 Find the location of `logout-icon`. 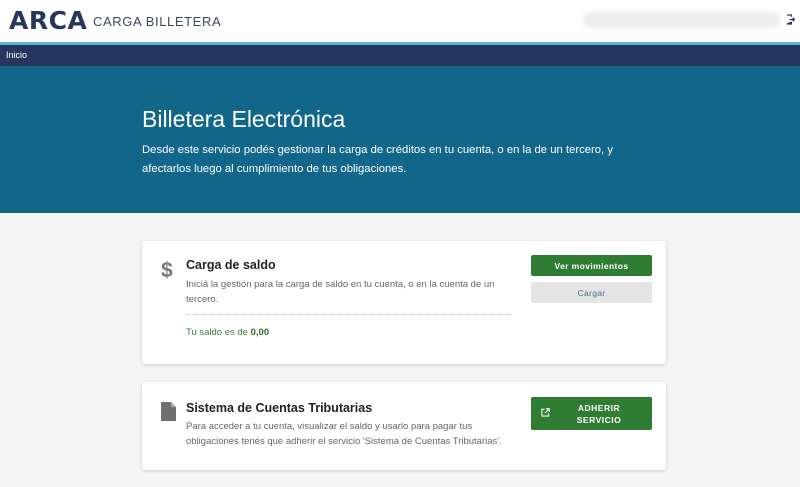

logout-icon is located at coordinates (790, 19).